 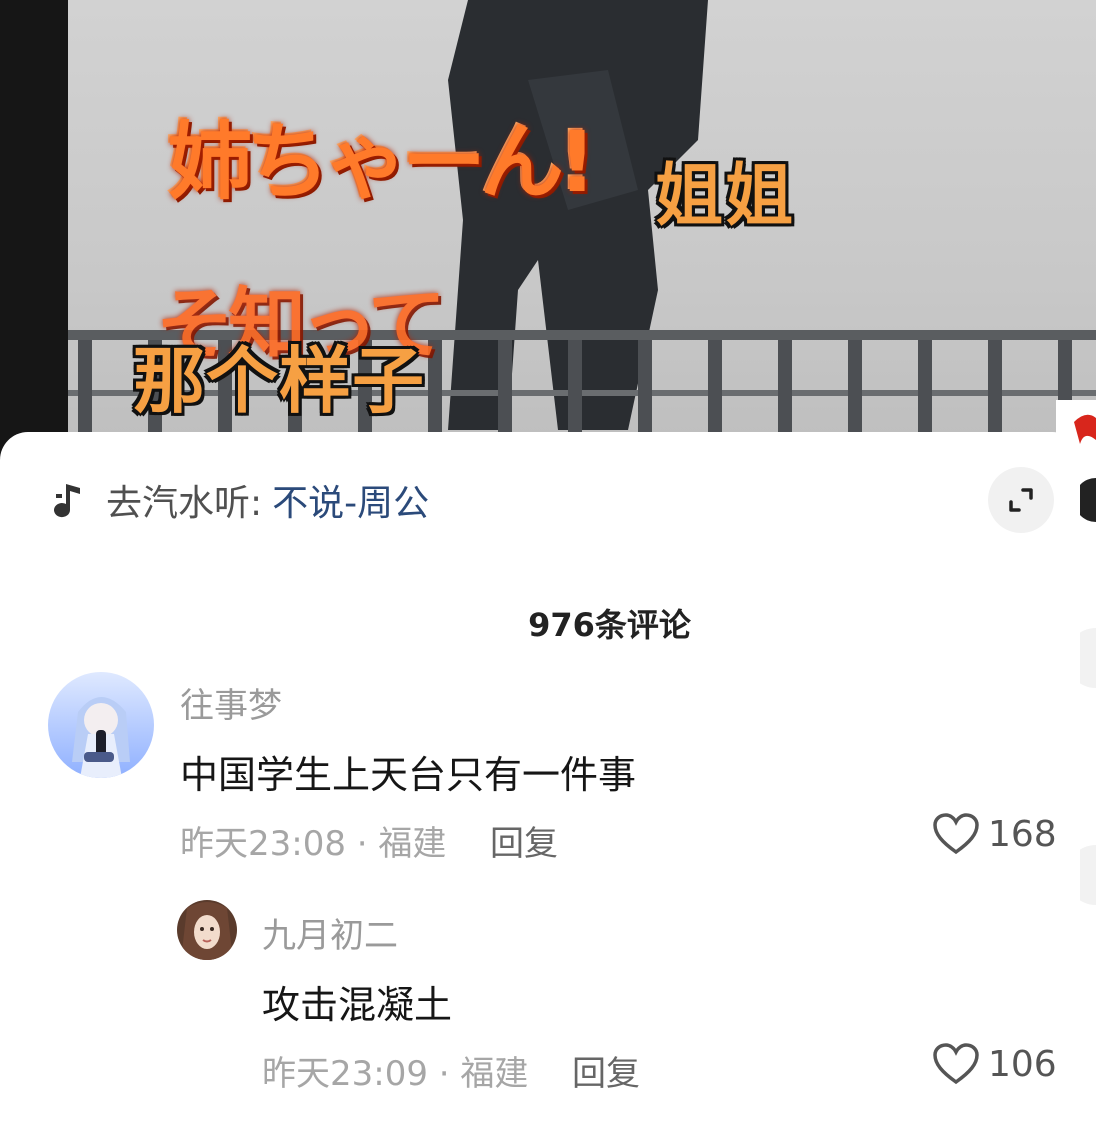 What do you see at coordinates (231, 702) in the screenshot?
I see `comment-username: 往事梦` at bounding box center [231, 702].